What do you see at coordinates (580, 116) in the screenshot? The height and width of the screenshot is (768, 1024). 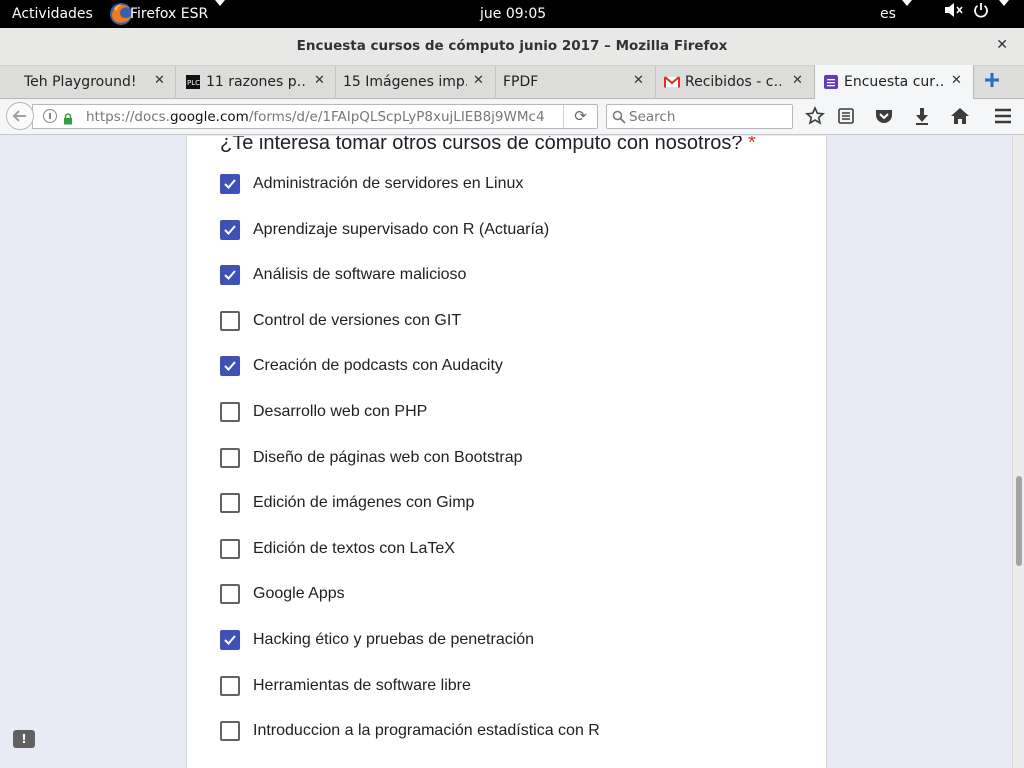 I see `reload-icon: ⟳` at bounding box center [580, 116].